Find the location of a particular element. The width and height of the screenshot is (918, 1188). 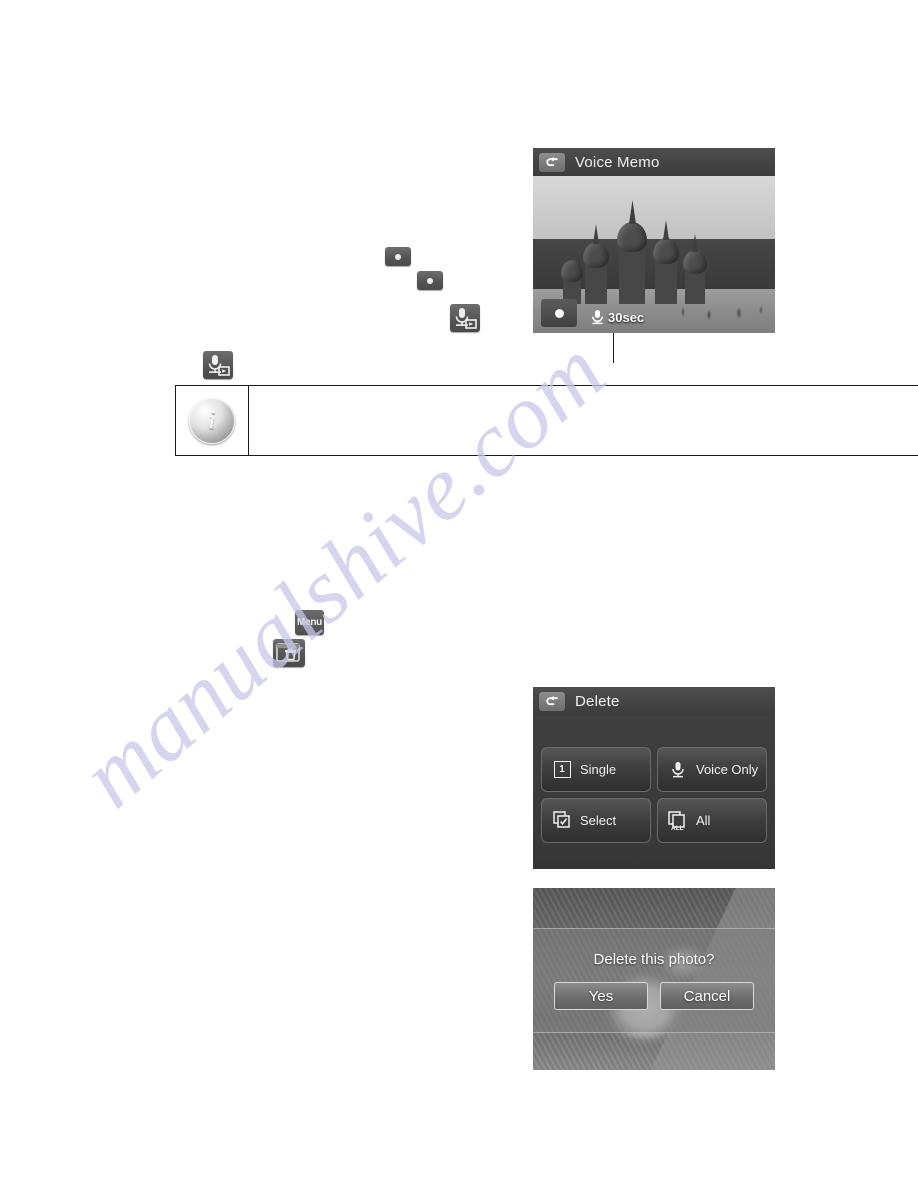

delete-option-voice-only: Voice Only is located at coordinates (712, 769).